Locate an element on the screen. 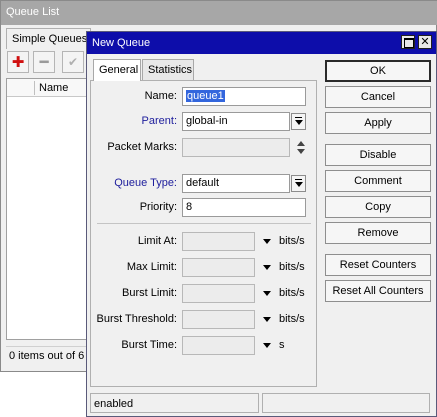 The image size is (437, 417). queue-type-dropdown-icon is located at coordinates (298, 183).